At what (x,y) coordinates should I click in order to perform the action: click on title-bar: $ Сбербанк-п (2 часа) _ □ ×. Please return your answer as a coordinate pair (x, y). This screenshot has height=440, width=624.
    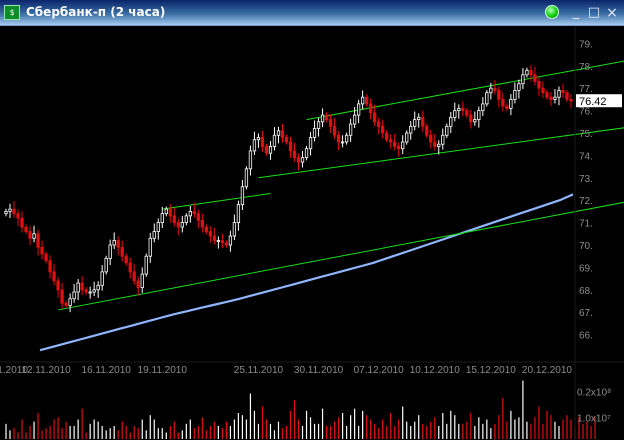
    Looking at the image, I should click on (312, 13).